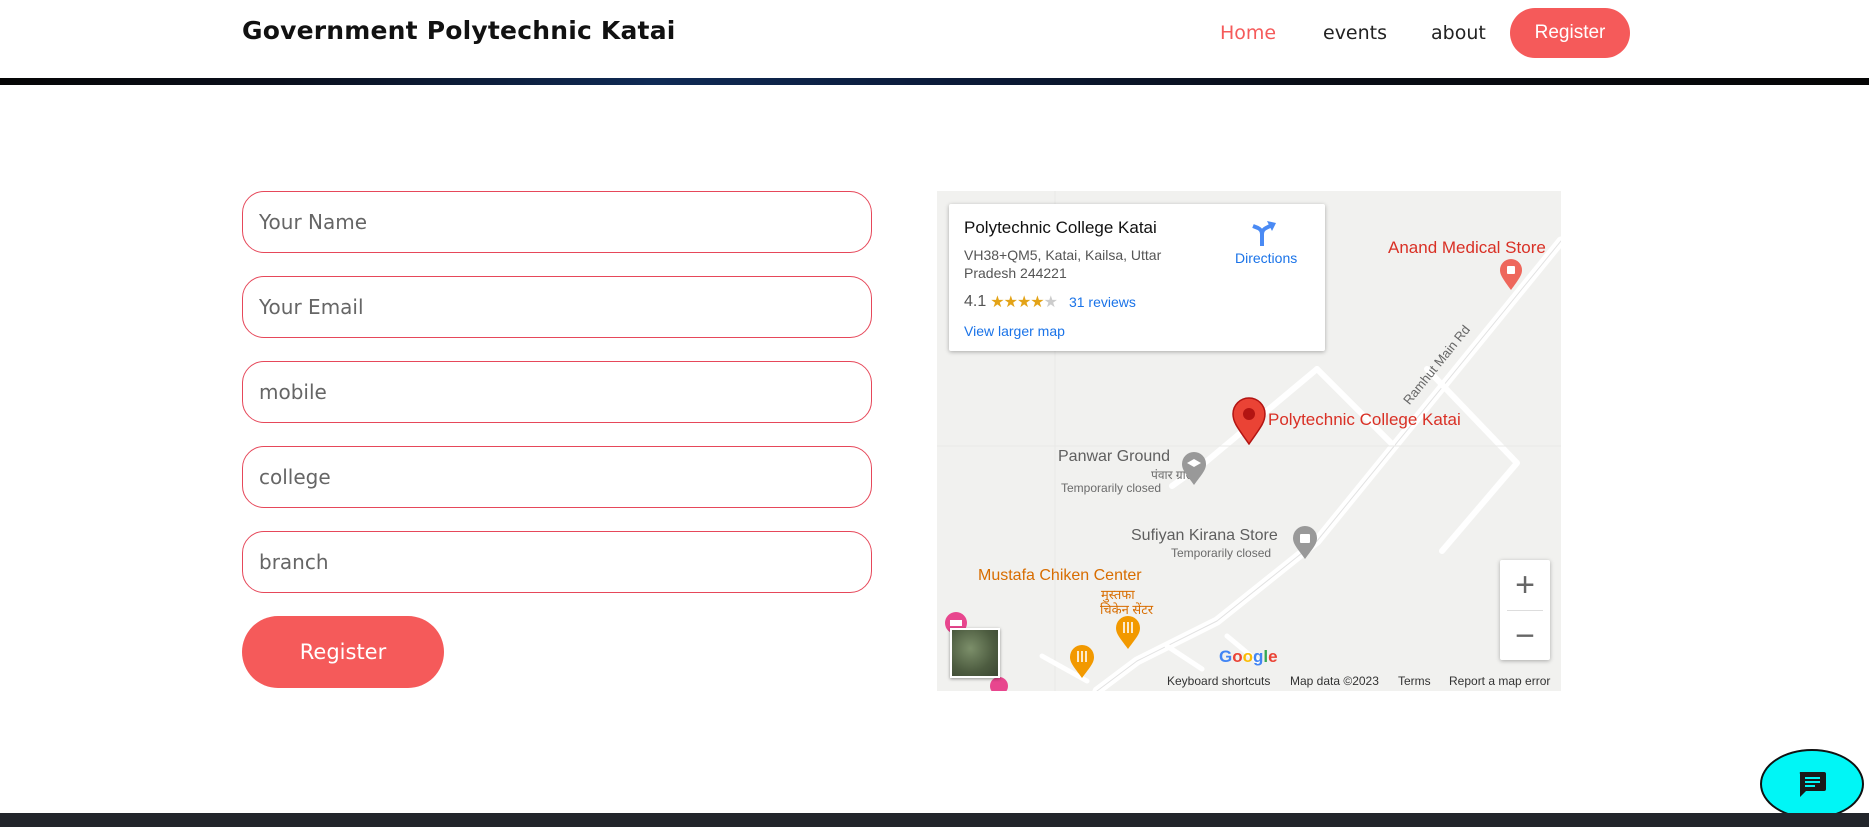 Image resolution: width=1869 pixels, height=827 pixels. What do you see at coordinates (1525, 585) in the screenshot?
I see `zoom-in-button: +` at bounding box center [1525, 585].